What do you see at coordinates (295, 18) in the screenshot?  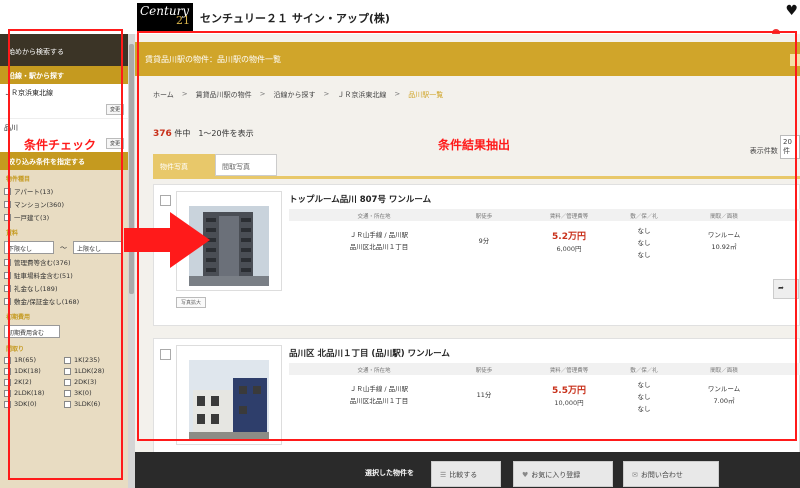 I see `brand-name: センチュリー２１ サイン・アップ(株)` at bounding box center [295, 18].